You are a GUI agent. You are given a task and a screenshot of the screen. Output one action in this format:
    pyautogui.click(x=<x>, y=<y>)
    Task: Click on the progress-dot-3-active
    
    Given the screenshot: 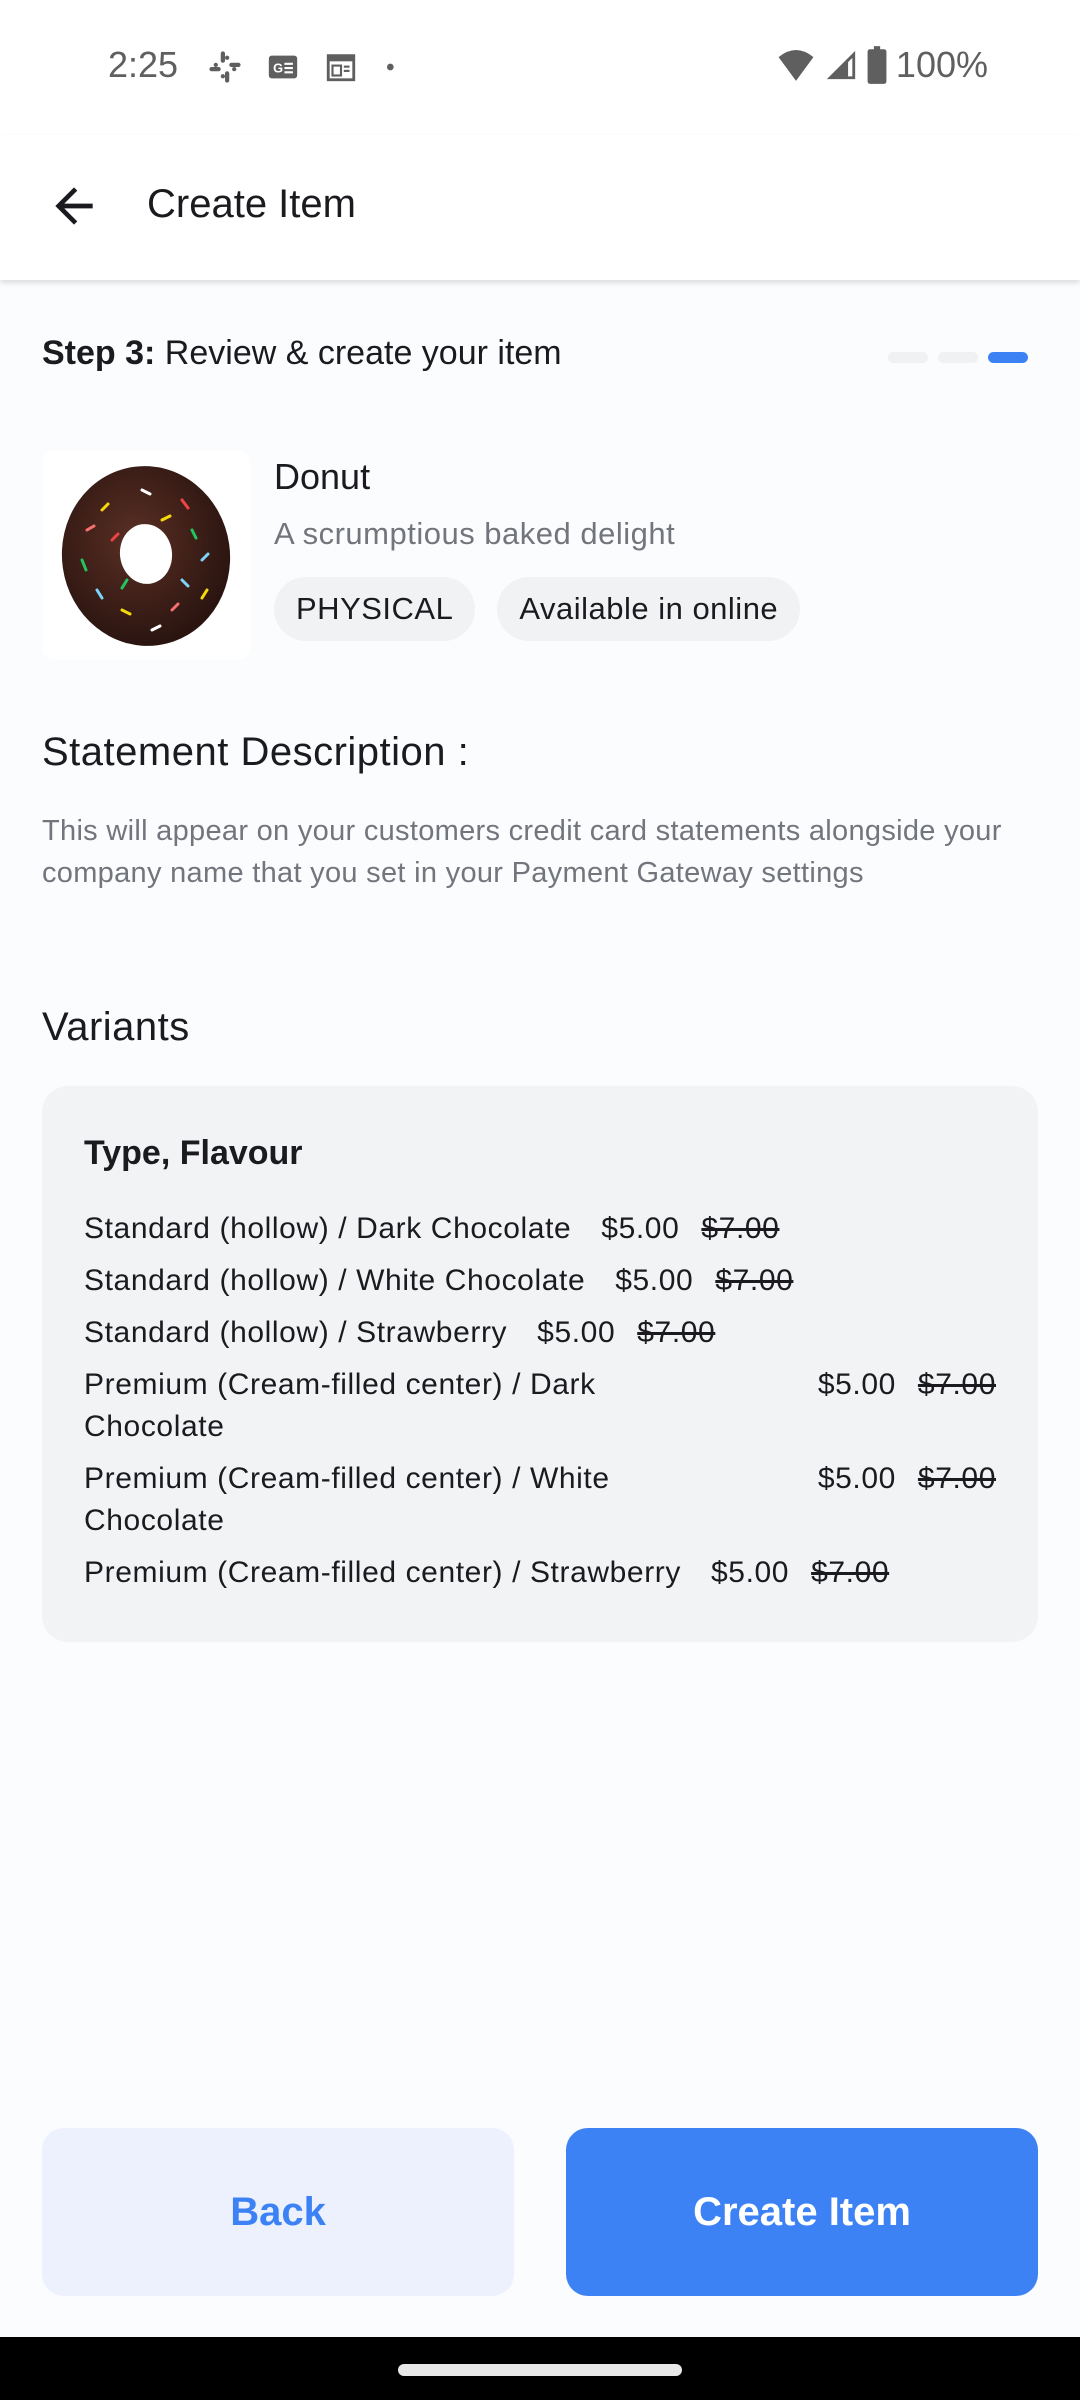 What is the action you would take?
    pyautogui.click(x=1008, y=357)
    